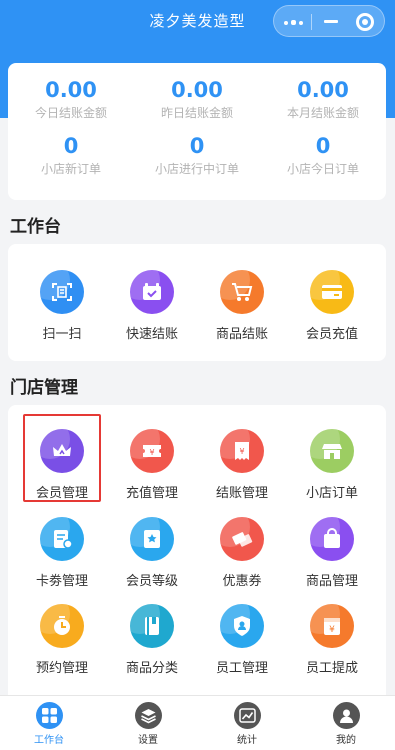 This screenshot has width=395, height=750. I want to click on store-item-recharge-management: ¥ 充值管理, so click(152, 465).